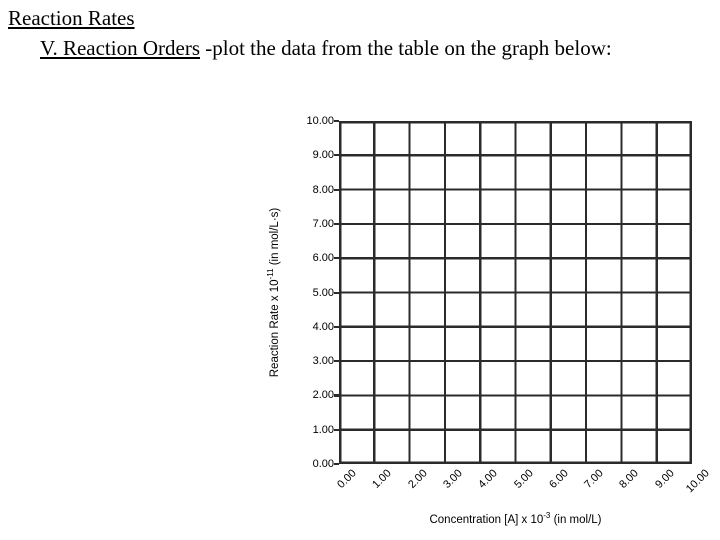  What do you see at coordinates (323, 326) in the screenshot?
I see `y-axis-tick-label: 4.00` at bounding box center [323, 326].